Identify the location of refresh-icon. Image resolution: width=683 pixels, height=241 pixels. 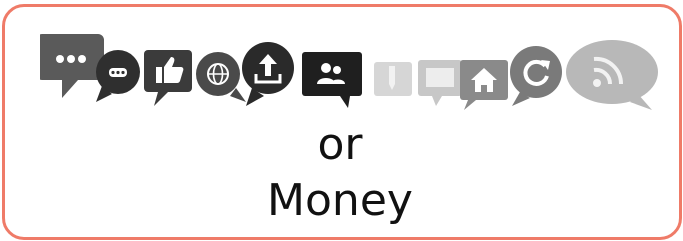
(536, 76).